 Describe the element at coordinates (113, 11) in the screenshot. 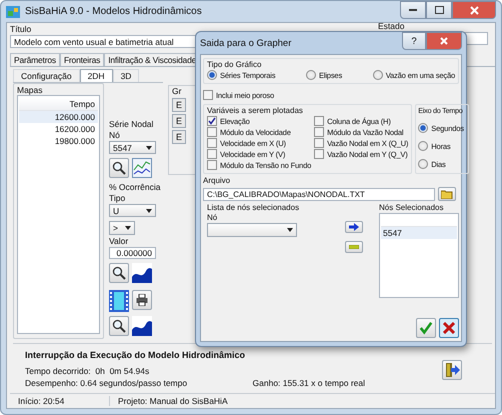

I see `window-title: SisBaHiA 9.0 - Modelos Hidrodinâmicos` at that location.